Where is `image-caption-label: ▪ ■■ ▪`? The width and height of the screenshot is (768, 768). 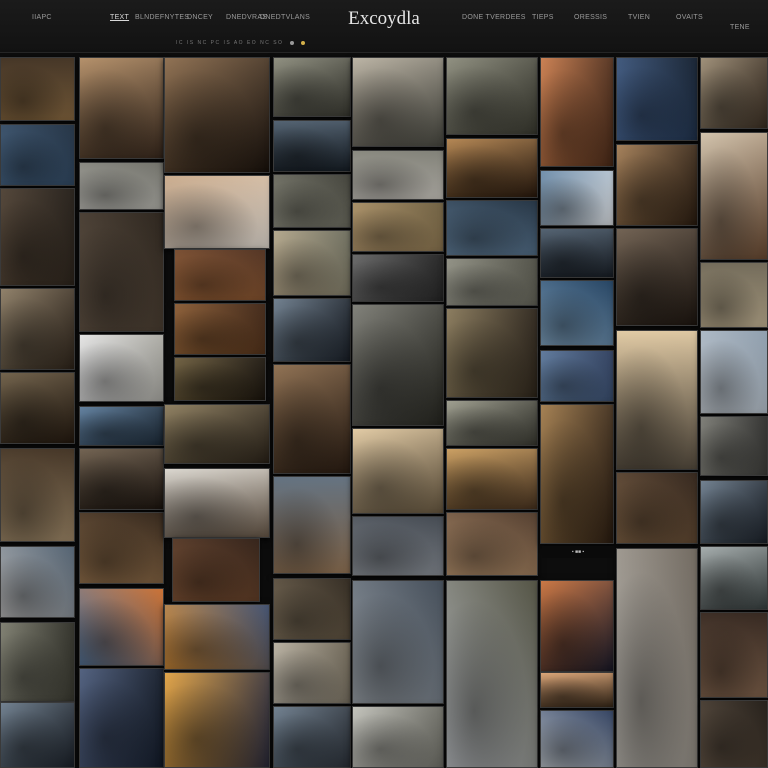
image-caption-label: ▪ ■■ ▪ is located at coordinates (578, 552).